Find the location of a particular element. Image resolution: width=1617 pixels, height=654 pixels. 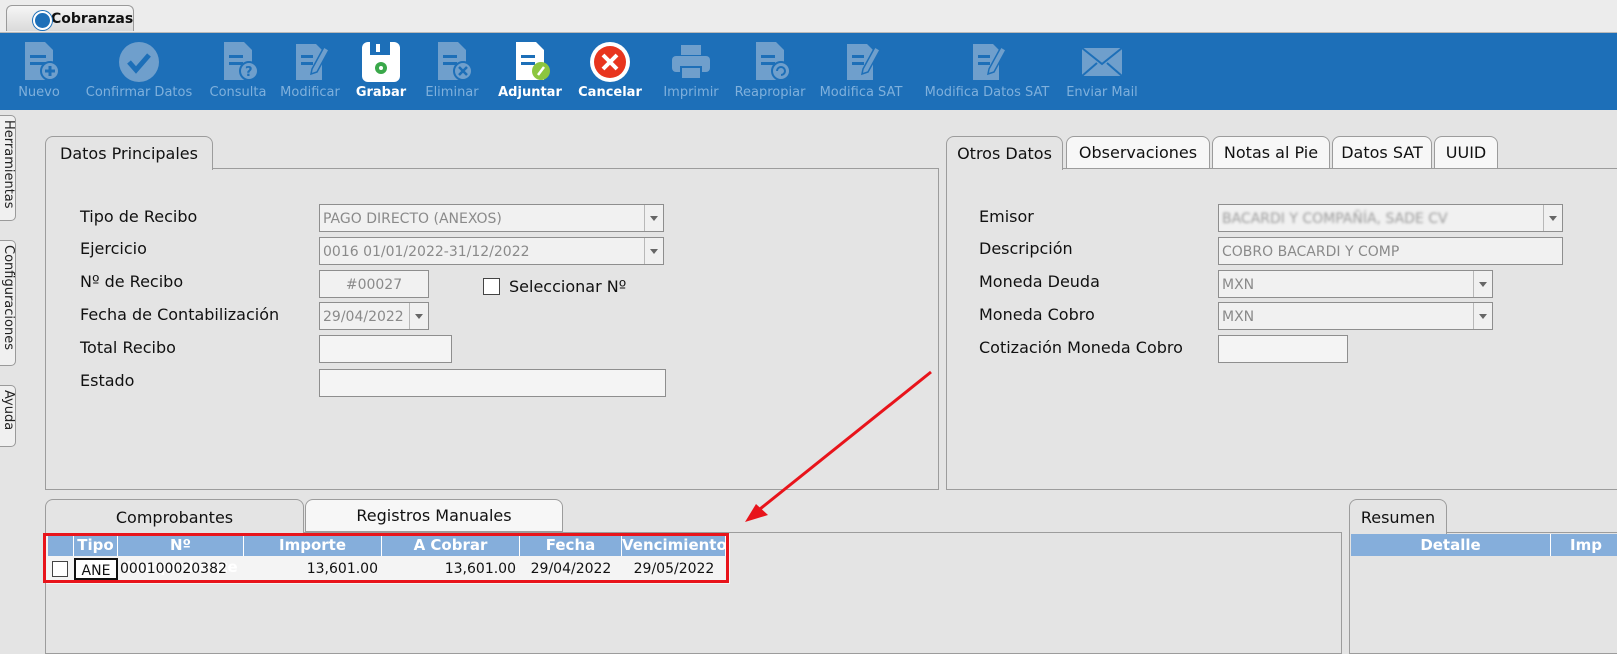

fecha-contabilizacion-value: 29/04/2022 is located at coordinates (363, 317).